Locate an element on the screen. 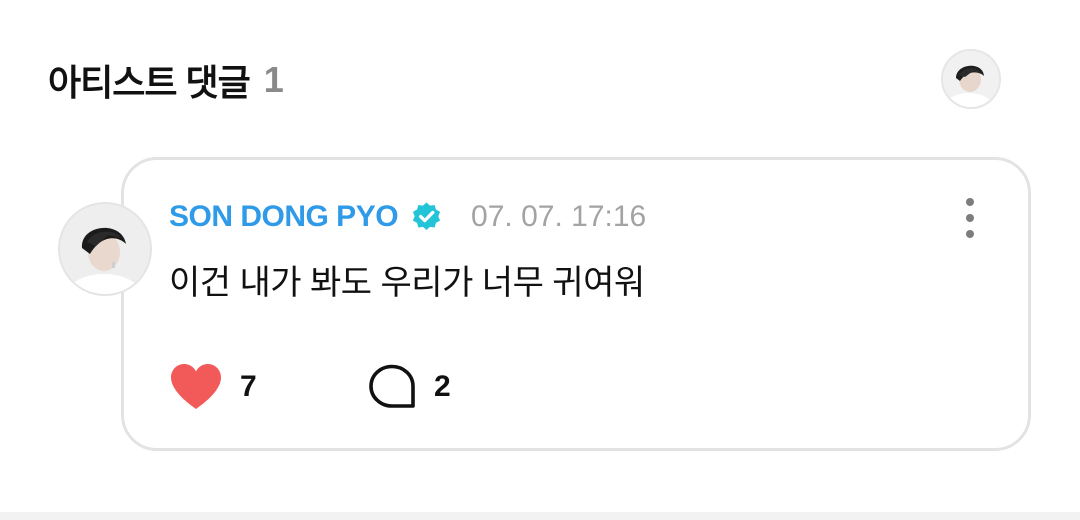 The image size is (1080, 520). verified-badge-icon is located at coordinates (426, 215).